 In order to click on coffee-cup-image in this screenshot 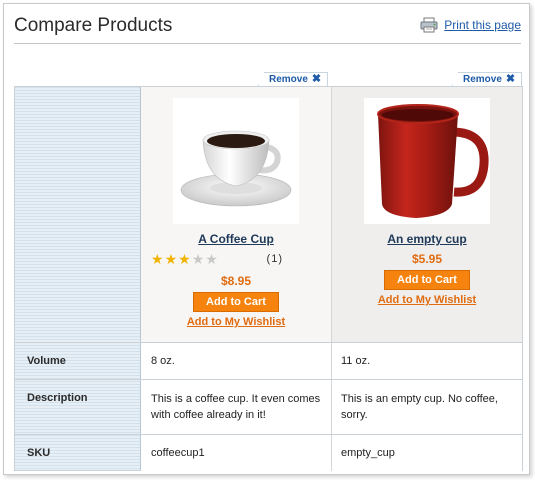, I will do `click(236, 168)`.